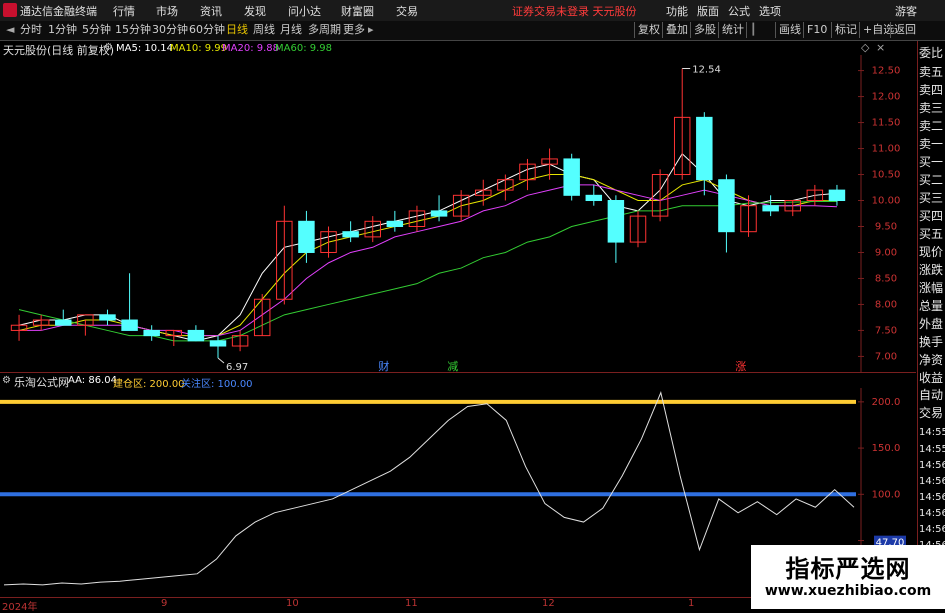 Image resolution: width=945 pixels, height=613 pixels. I want to click on ma20-legend: MA20: 9.88, so click(251, 48).